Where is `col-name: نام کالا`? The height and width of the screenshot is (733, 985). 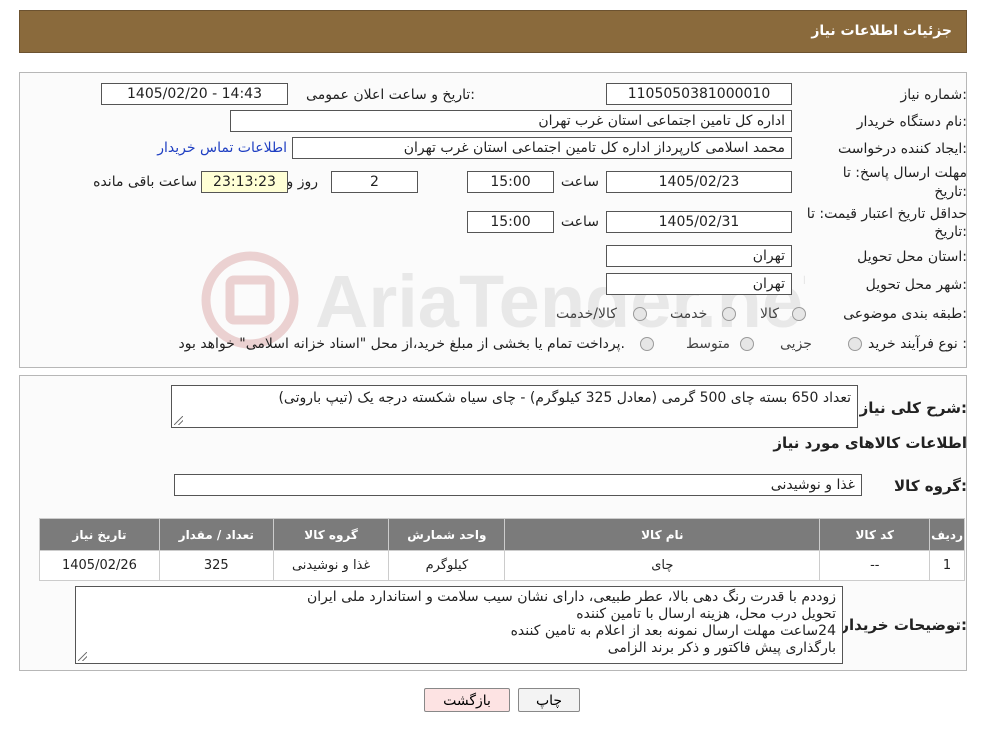
col-name: نام کالا is located at coordinates (662, 534).